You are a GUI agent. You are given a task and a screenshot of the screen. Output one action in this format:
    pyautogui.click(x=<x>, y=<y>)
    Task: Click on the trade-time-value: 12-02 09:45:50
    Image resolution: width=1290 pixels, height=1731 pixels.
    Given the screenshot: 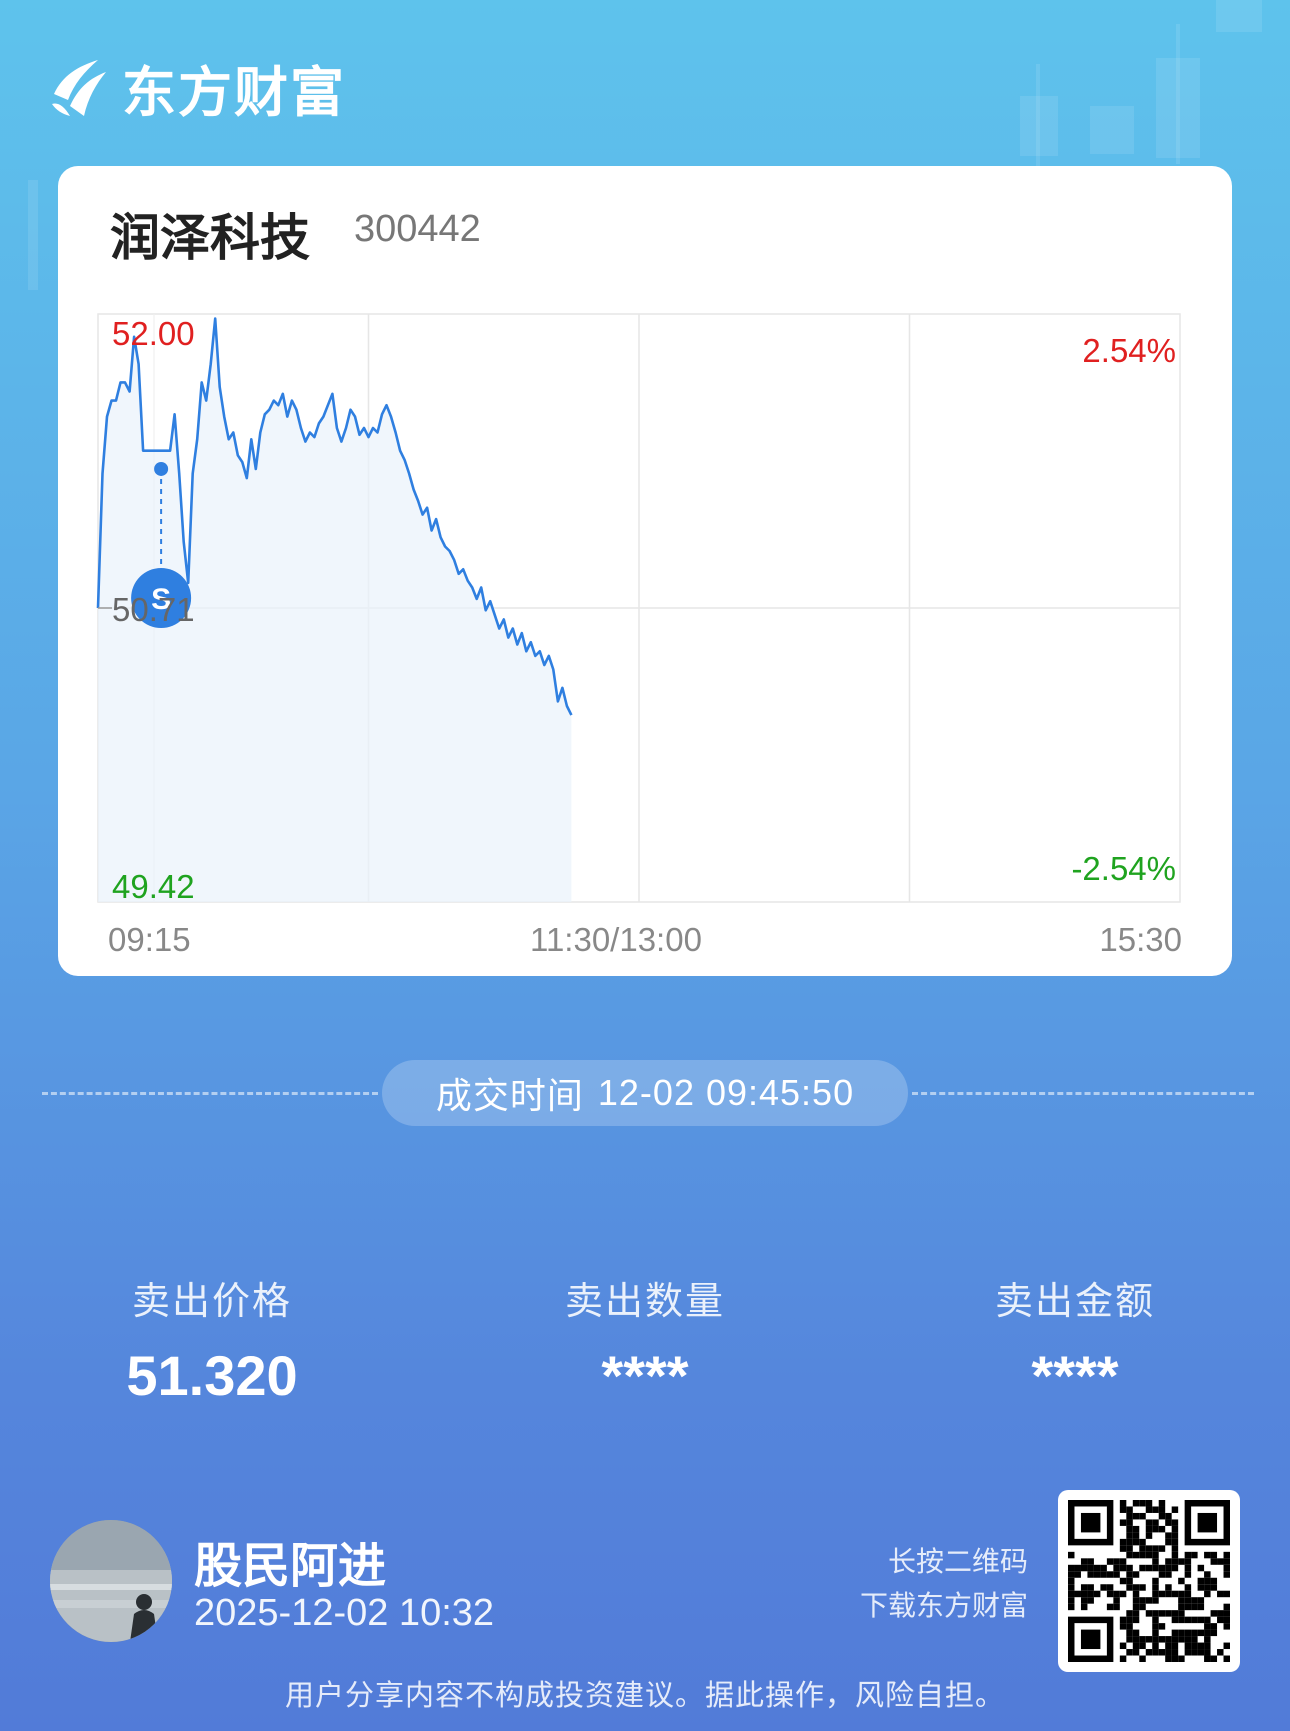 What is the action you would take?
    pyautogui.click(x=726, y=1092)
    